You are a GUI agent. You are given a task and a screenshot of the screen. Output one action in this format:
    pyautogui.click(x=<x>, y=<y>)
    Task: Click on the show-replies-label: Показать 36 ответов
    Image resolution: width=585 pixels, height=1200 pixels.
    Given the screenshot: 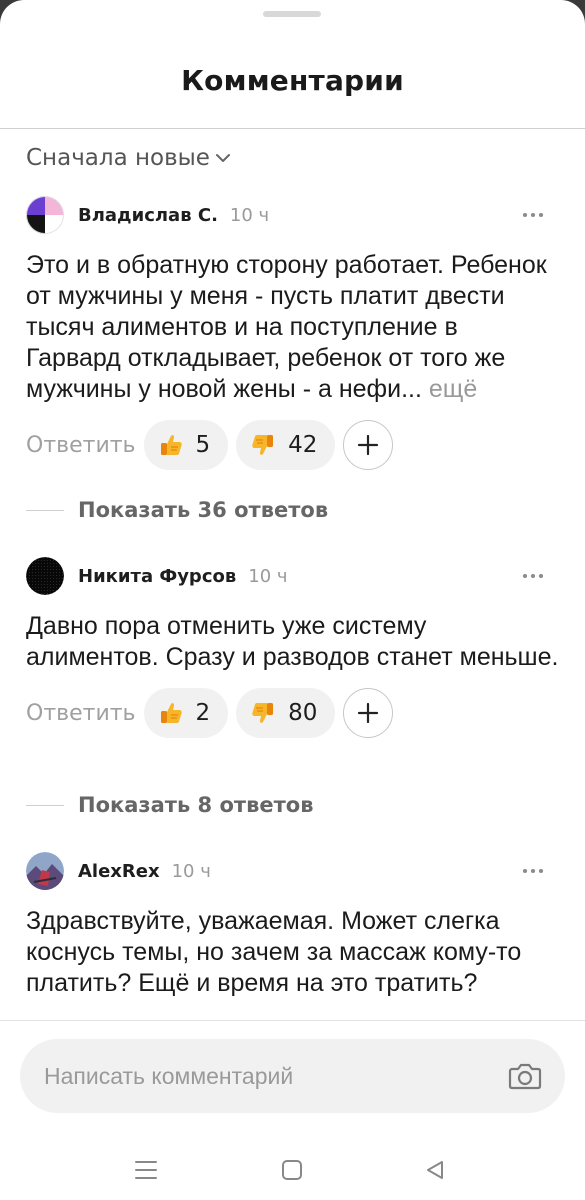 What is the action you would take?
    pyautogui.click(x=203, y=510)
    